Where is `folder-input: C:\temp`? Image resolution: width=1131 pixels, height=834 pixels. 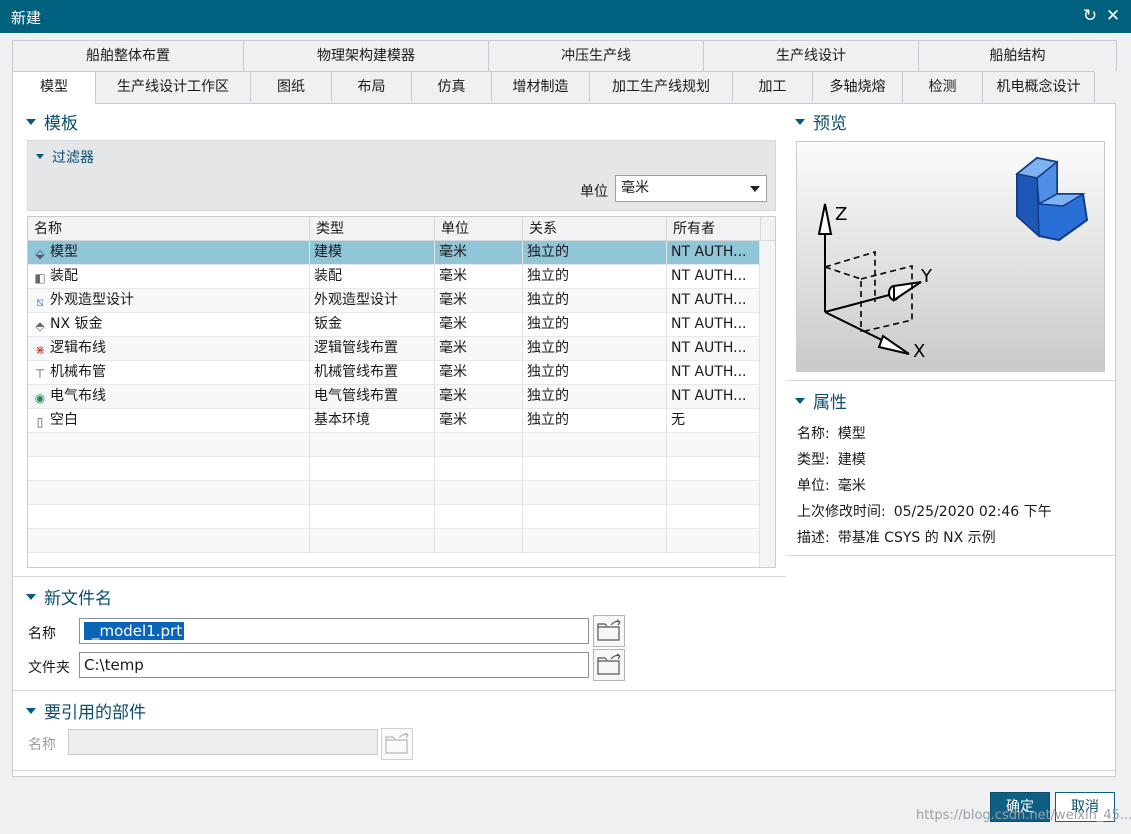 folder-input: C:\temp is located at coordinates (334, 665).